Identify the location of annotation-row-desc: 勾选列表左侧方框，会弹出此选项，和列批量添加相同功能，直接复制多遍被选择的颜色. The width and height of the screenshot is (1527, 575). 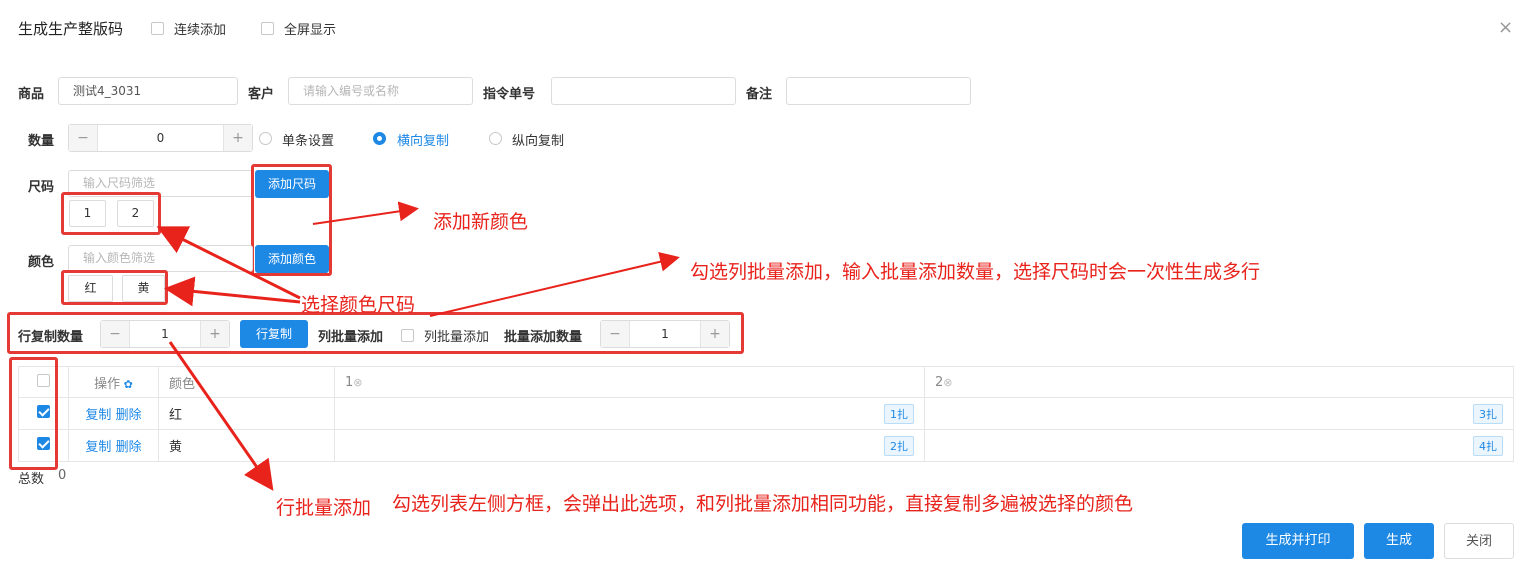
(763, 504).